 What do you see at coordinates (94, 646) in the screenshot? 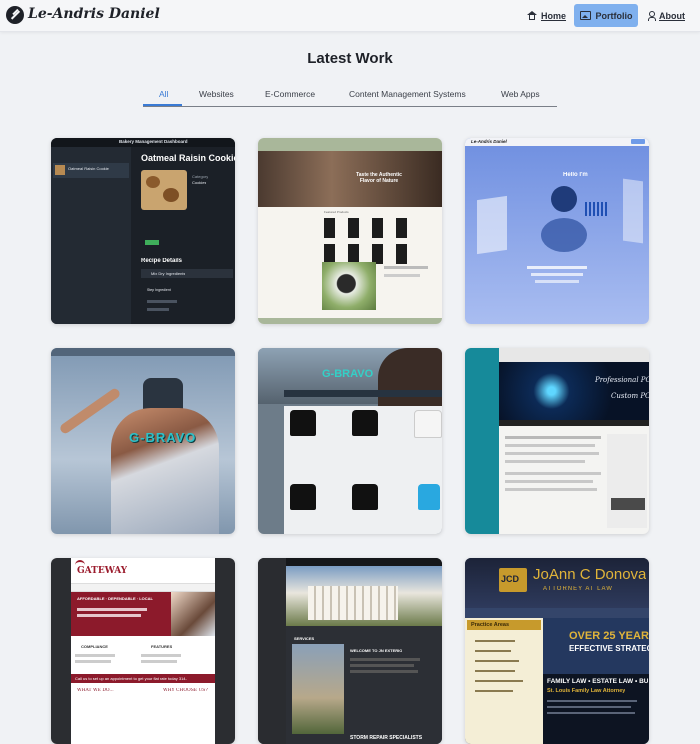
I see `compliance-heading: COMPLIANCE` at bounding box center [94, 646].